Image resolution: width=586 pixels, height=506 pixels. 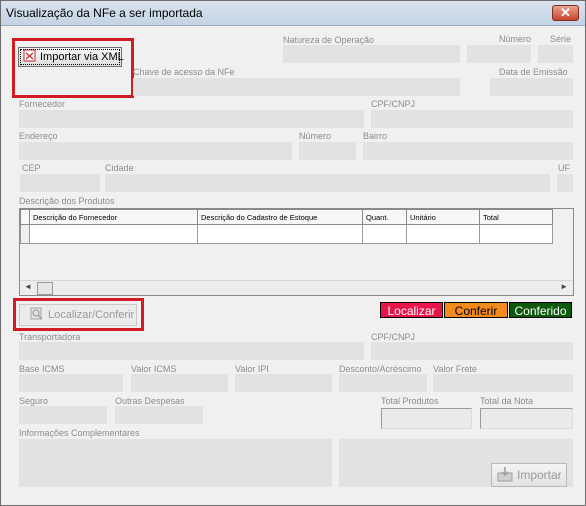 I want to click on importar-button: Importar, so click(x=529, y=475).